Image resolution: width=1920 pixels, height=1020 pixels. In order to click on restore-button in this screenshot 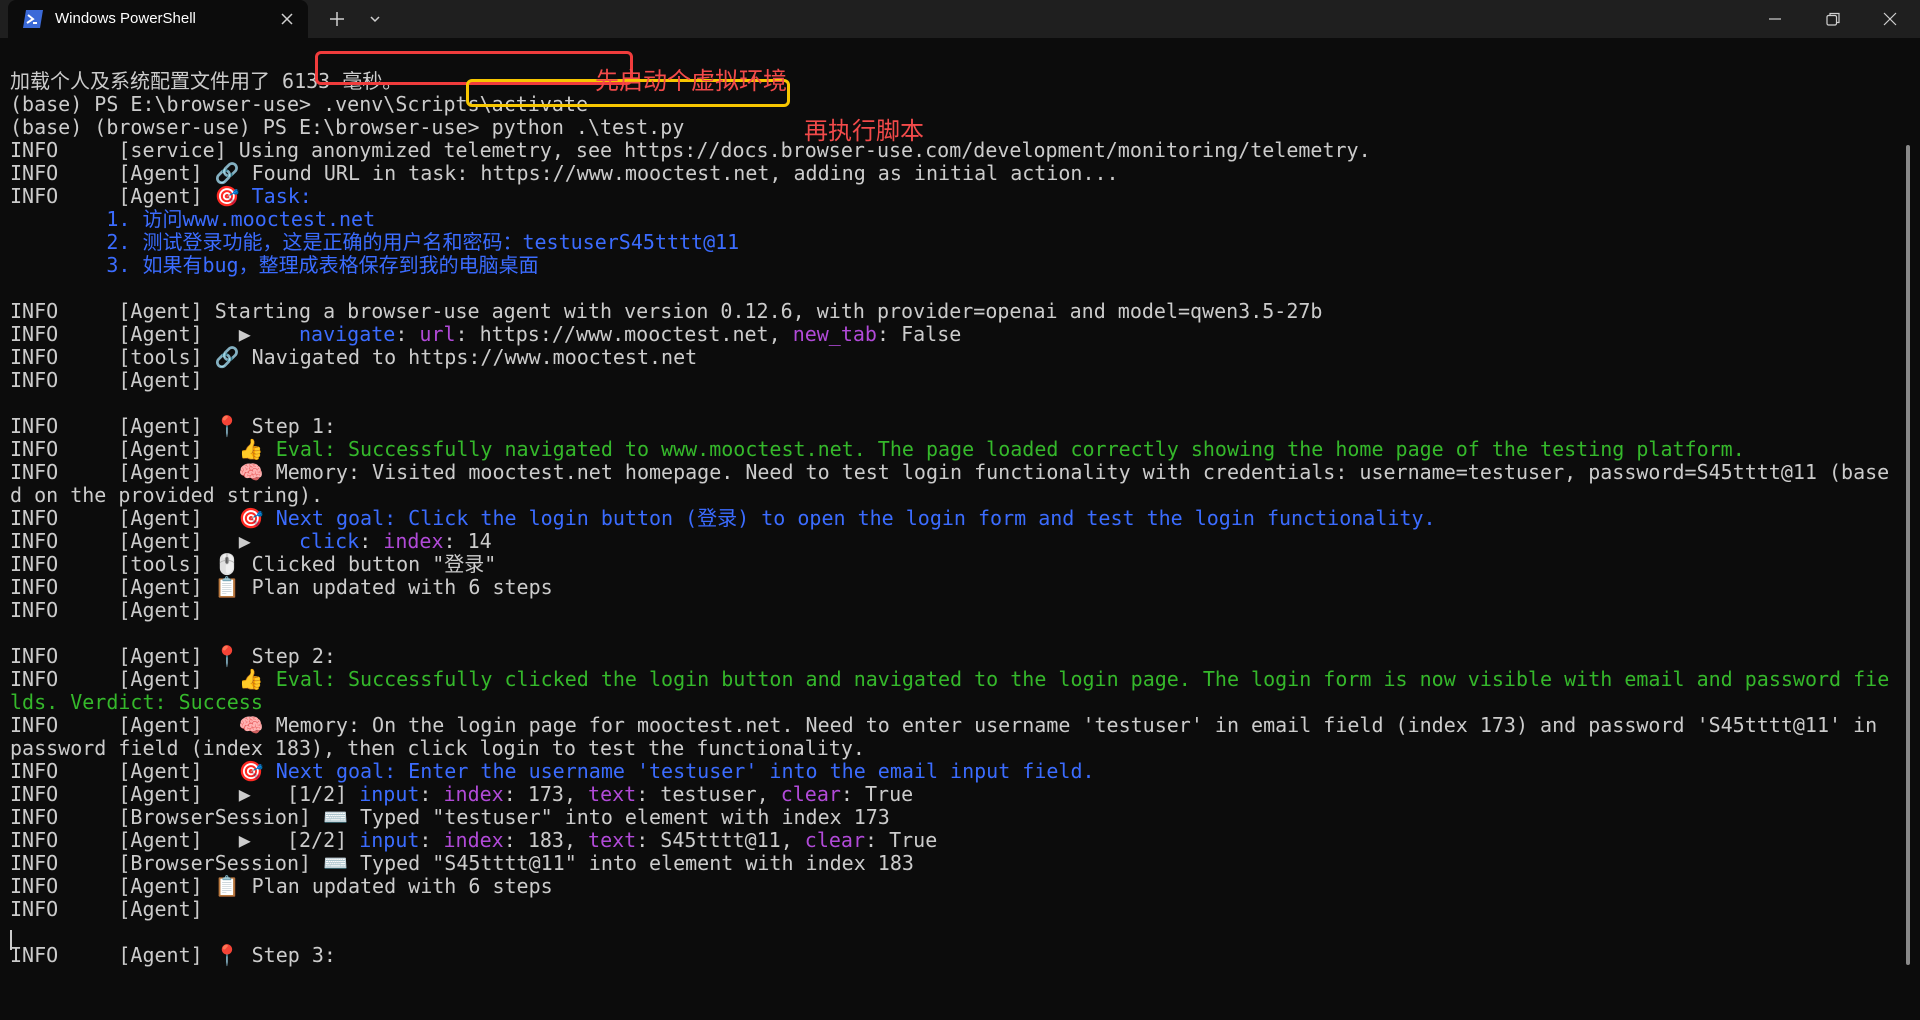, I will do `click(1833, 19)`.